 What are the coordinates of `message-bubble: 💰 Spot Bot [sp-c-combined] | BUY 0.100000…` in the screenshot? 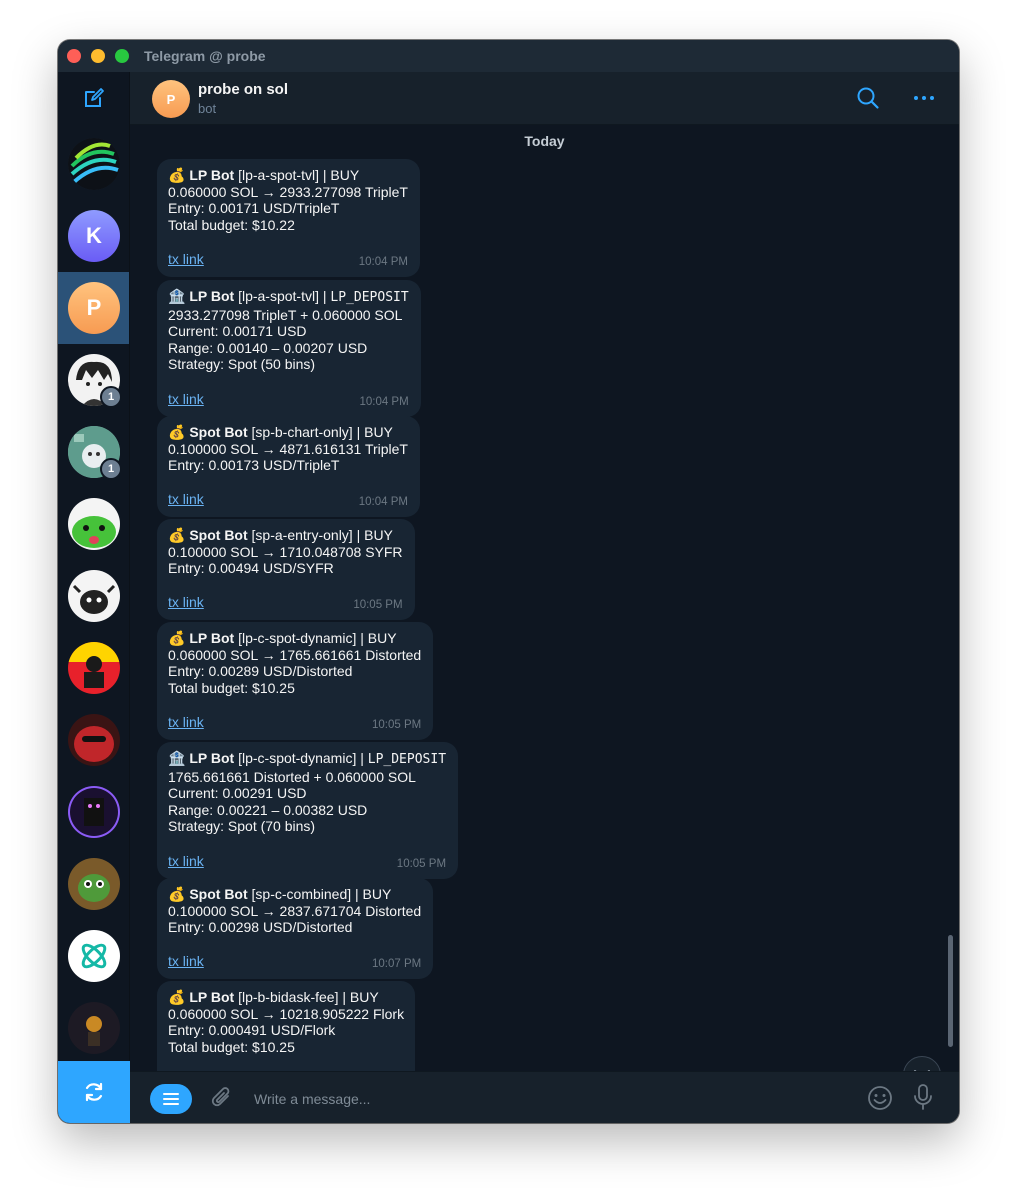 It's located at (295, 929).